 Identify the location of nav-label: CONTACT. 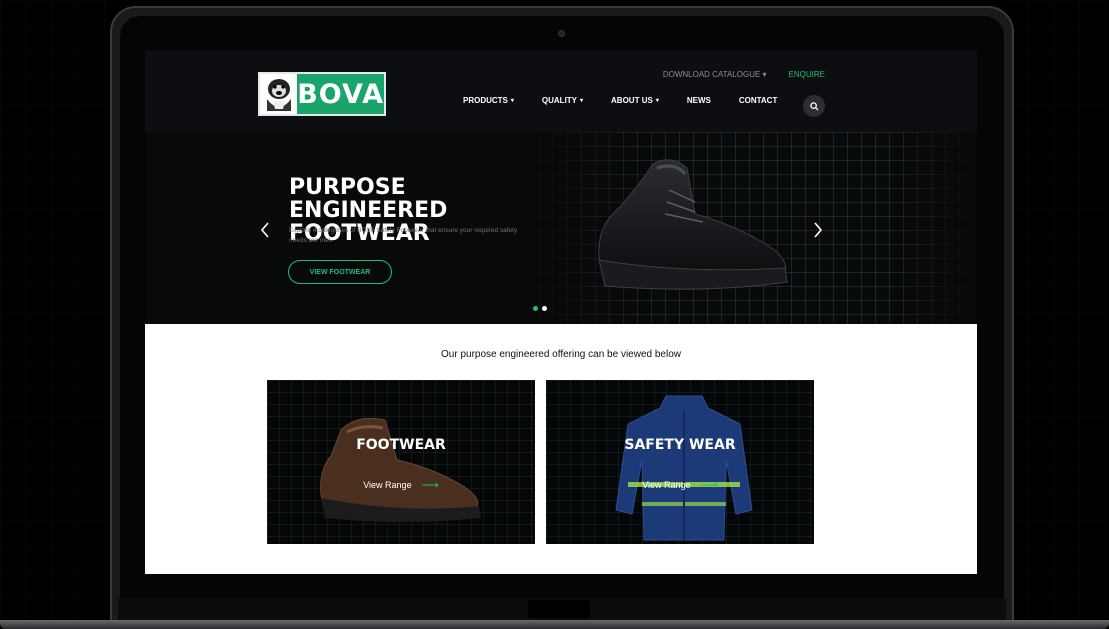
(758, 100).